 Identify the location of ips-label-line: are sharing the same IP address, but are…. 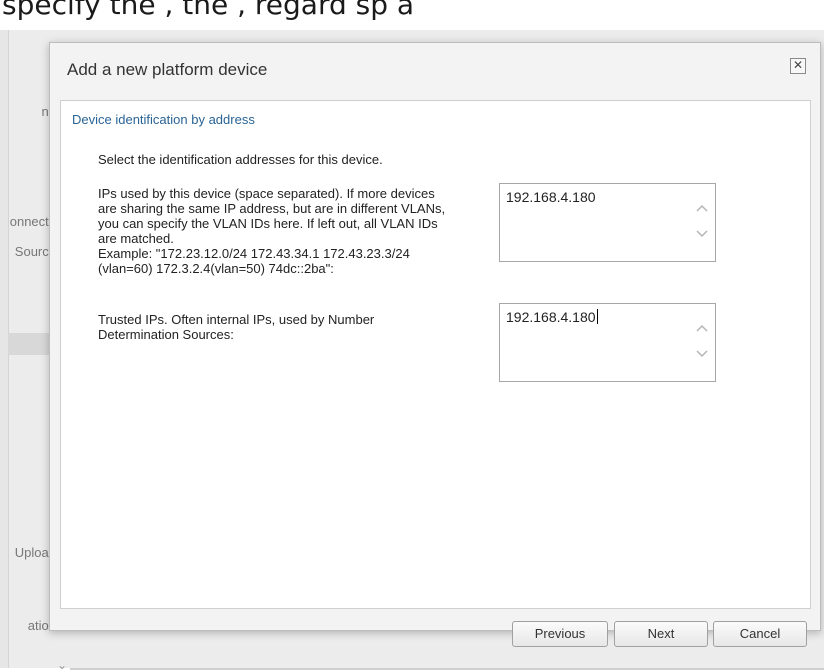
(272, 208).